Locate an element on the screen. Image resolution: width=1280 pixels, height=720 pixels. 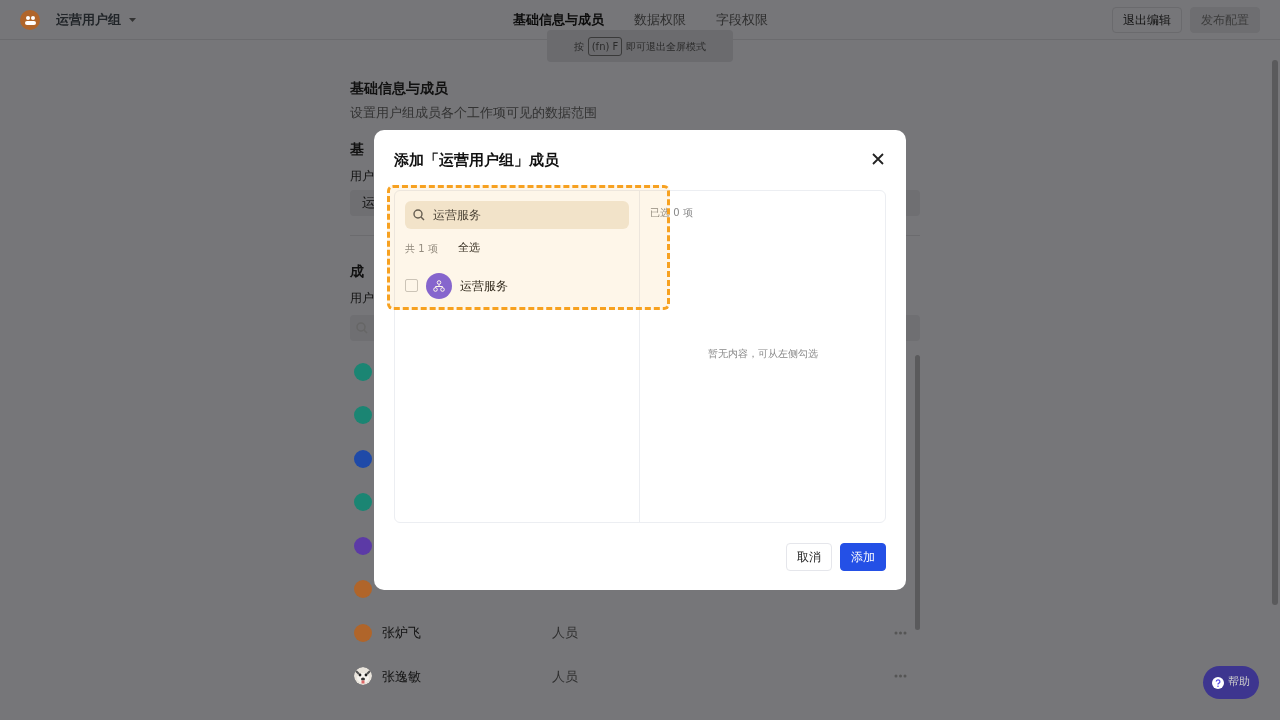
help-icon is located at coordinates (1218, 682).